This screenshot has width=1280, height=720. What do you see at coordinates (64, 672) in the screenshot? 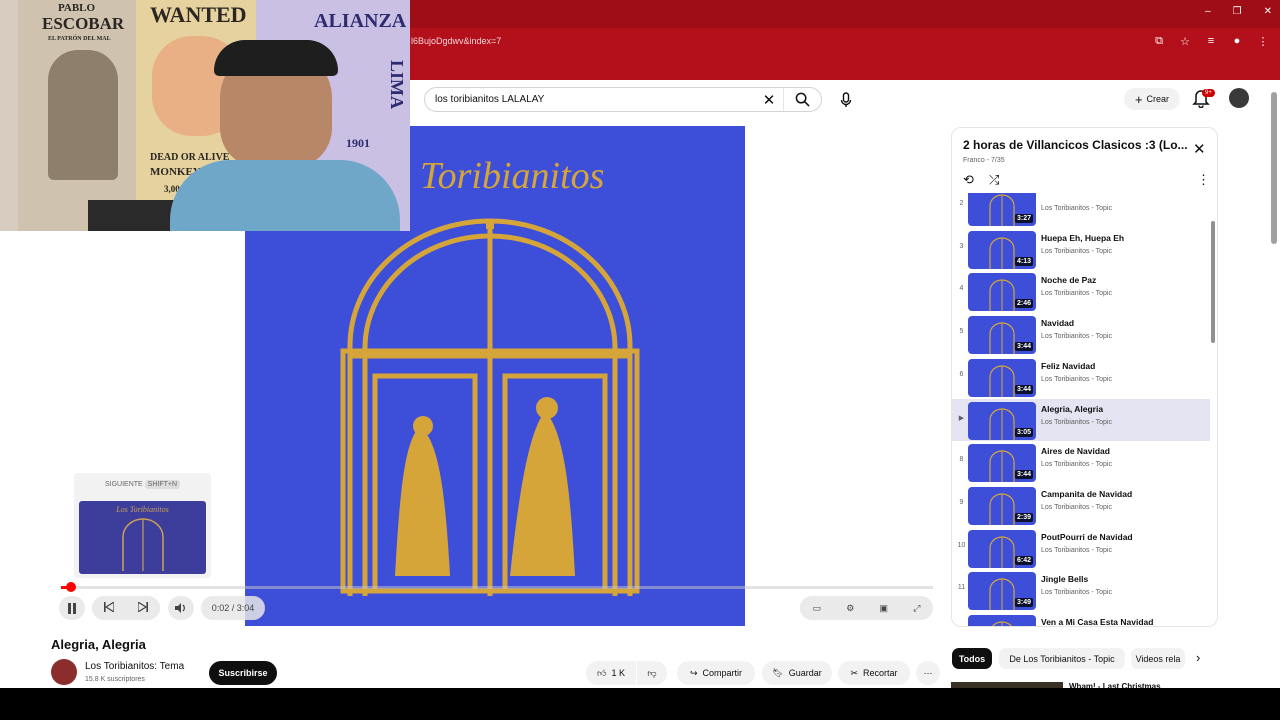
I see `channel-avatar` at bounding box center [64, 672].